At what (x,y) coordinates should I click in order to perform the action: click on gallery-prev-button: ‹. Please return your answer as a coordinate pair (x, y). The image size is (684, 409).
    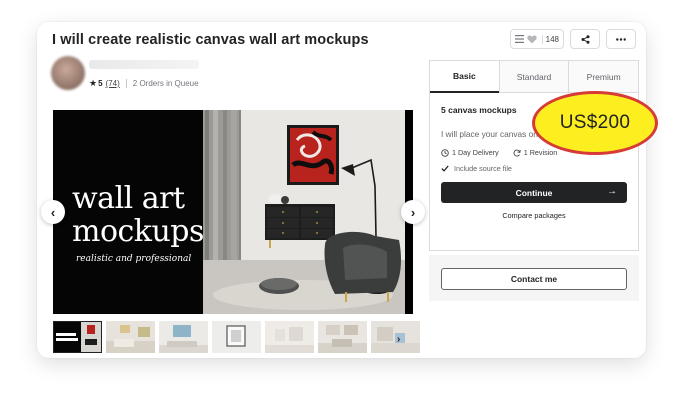
    Looking at the image, I should click on (53, 212).